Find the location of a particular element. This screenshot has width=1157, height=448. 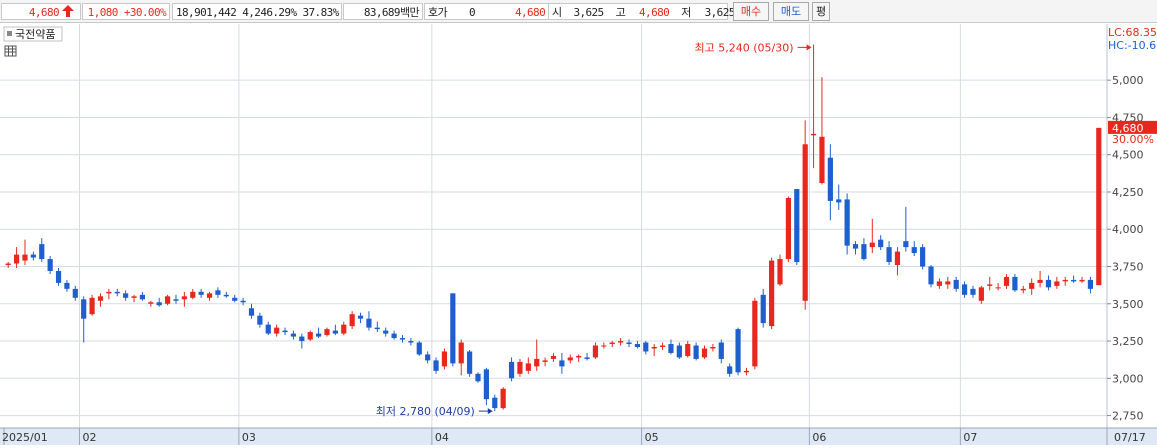

x-tick-label: 06 is located at coordinates (819, 437).